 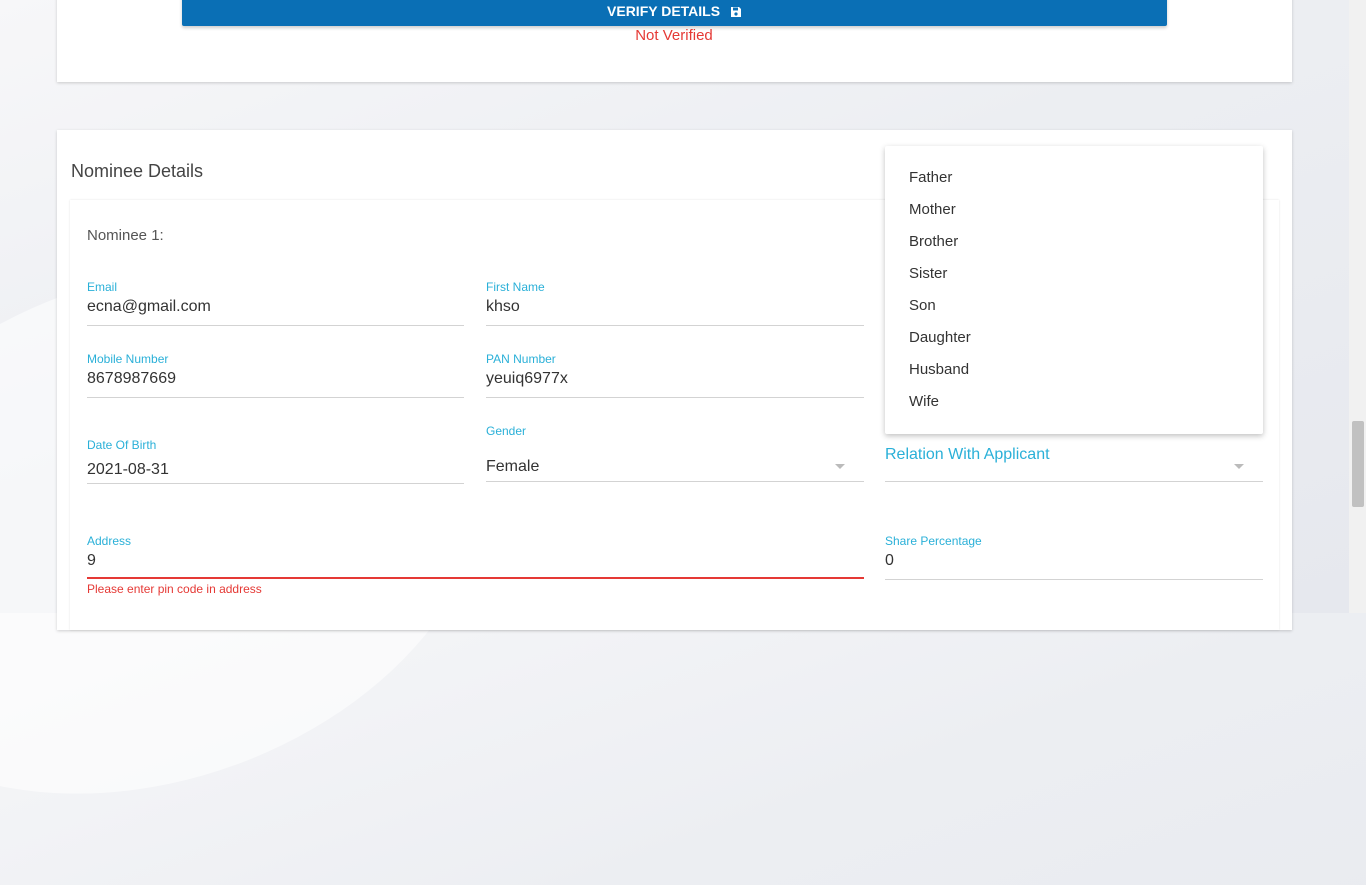 What do you see at coordinates (174, 589) in the screenshot?
I see `address-error: Please enter pin code in address` at bounding box center [174, 589].